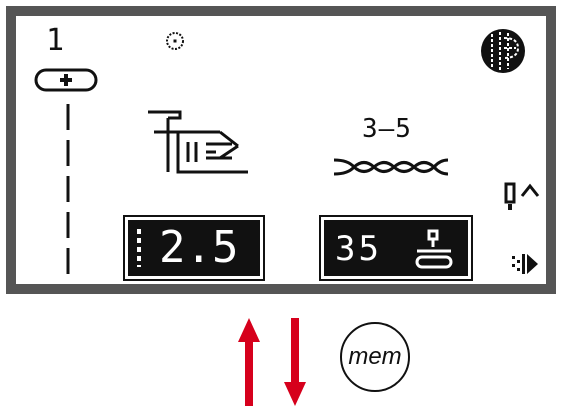  What do you see at coordinates (396, 248) in the screenshot?
I see `stitch-length-display: 35` at bounding box center [396, 248].